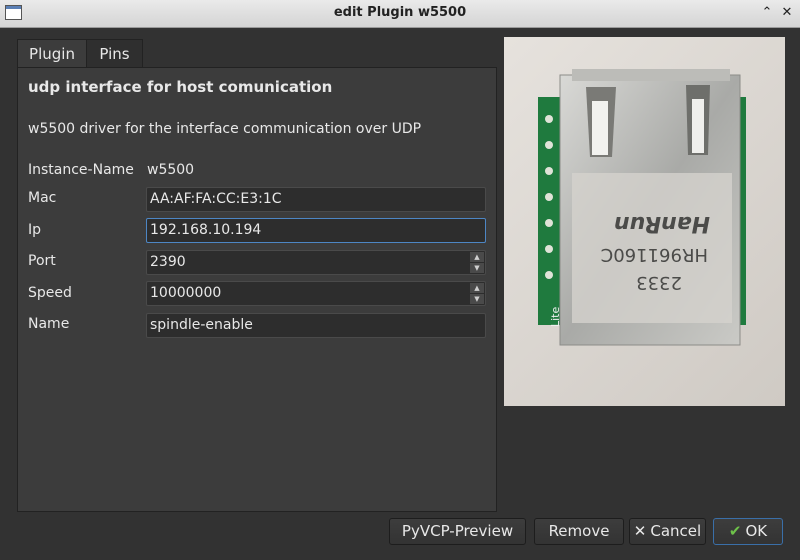 This screenshot has width=800, height=560. I want to click on cancel-button: ✕ Cancel, so click(667, 531).